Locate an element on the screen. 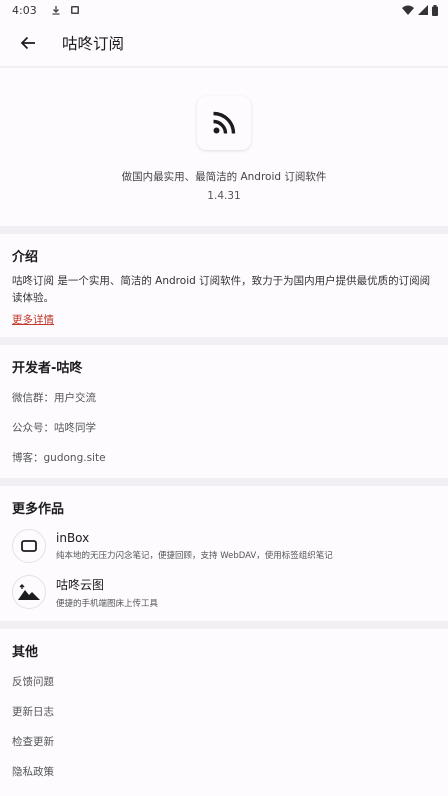  status-bar: 4:03 is located at coordinates (224, 10).